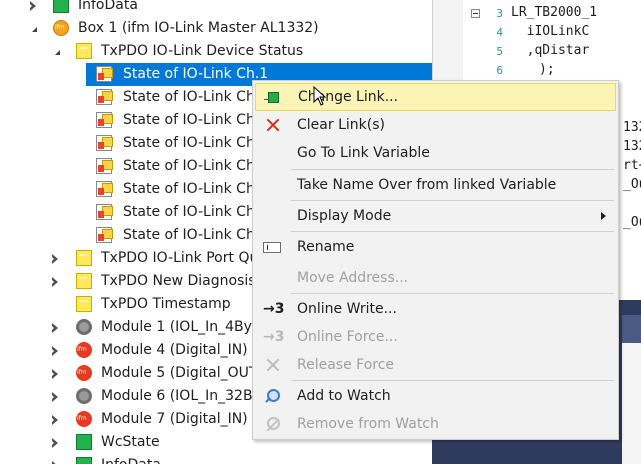 The width and height of the screenshot is (641, 464). I want to click on menu-item-label: Release Force, so click(346, 365).